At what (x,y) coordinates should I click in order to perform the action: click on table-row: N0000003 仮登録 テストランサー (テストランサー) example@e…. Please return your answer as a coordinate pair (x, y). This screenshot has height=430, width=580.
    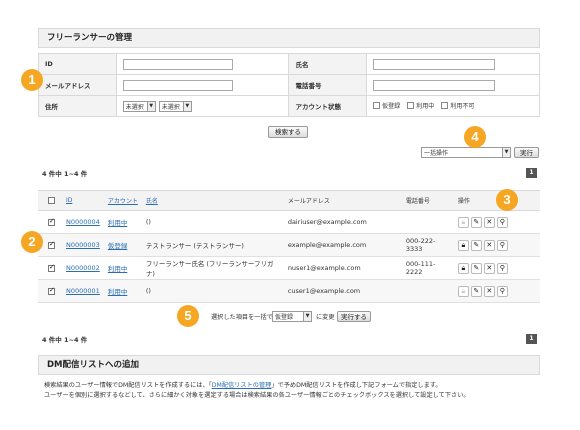
    Looking at the image, I should click on (289, 245).